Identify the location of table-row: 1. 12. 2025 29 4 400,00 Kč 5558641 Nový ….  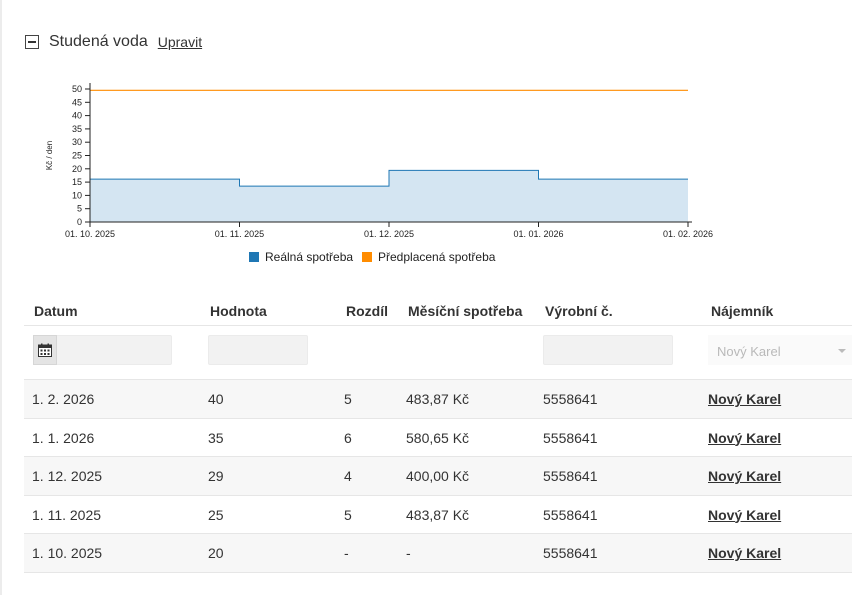
(438, 476).